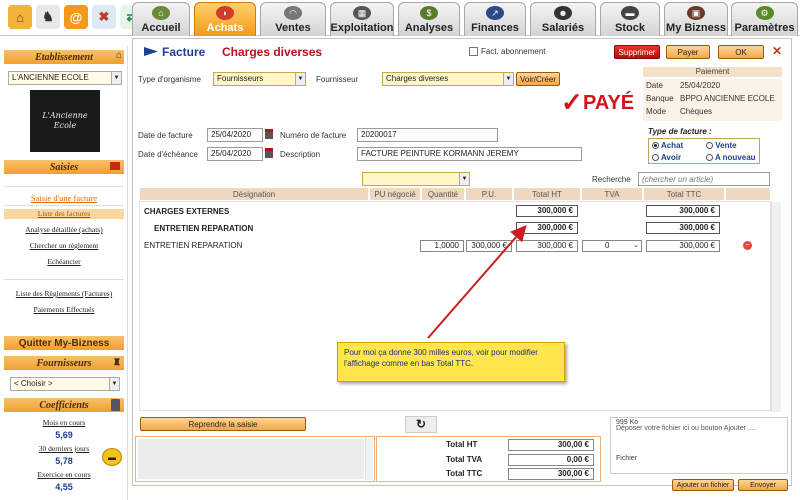 This screenshot has height=500, width=800. I want to click on voir-creer-button: Voir/Créer, so click(538, 79).